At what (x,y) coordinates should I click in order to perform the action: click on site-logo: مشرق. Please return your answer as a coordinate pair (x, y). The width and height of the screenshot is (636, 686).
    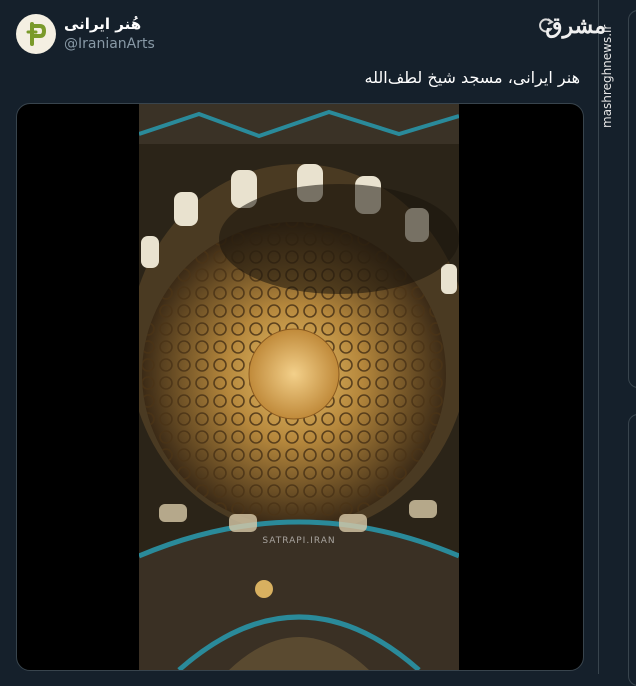
    Looking at the image, I should click on (575, 26).